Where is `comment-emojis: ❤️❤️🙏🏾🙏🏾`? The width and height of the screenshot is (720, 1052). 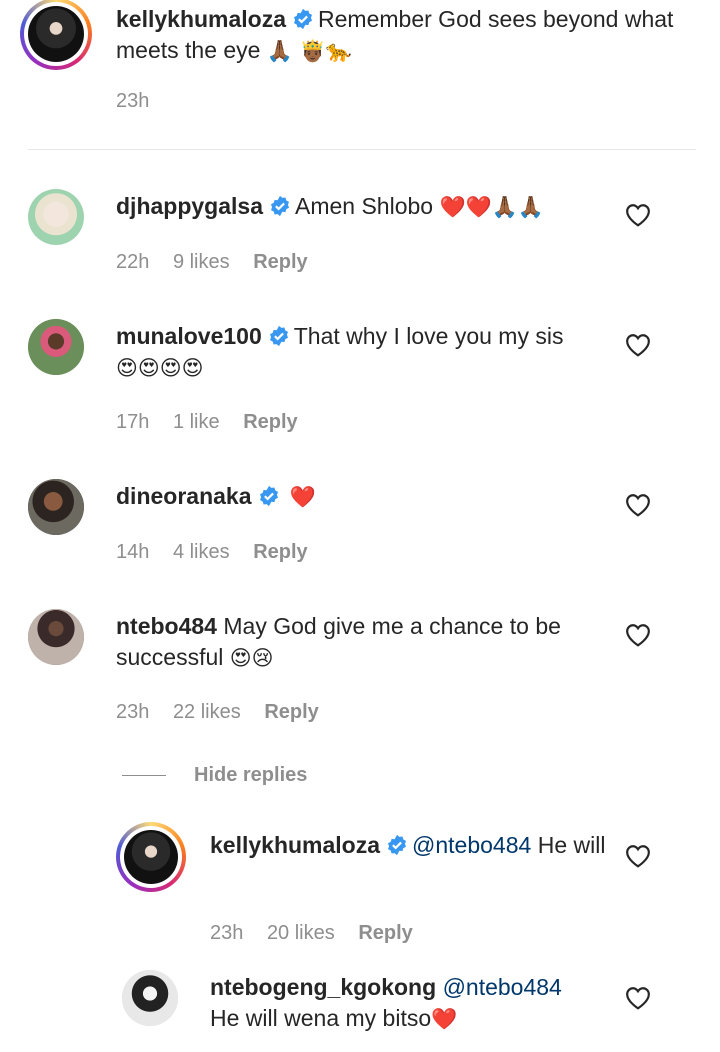 comment-emojis: ❤️❤️🙏🏾🙏🏾 is located at coordinates (492, 207).